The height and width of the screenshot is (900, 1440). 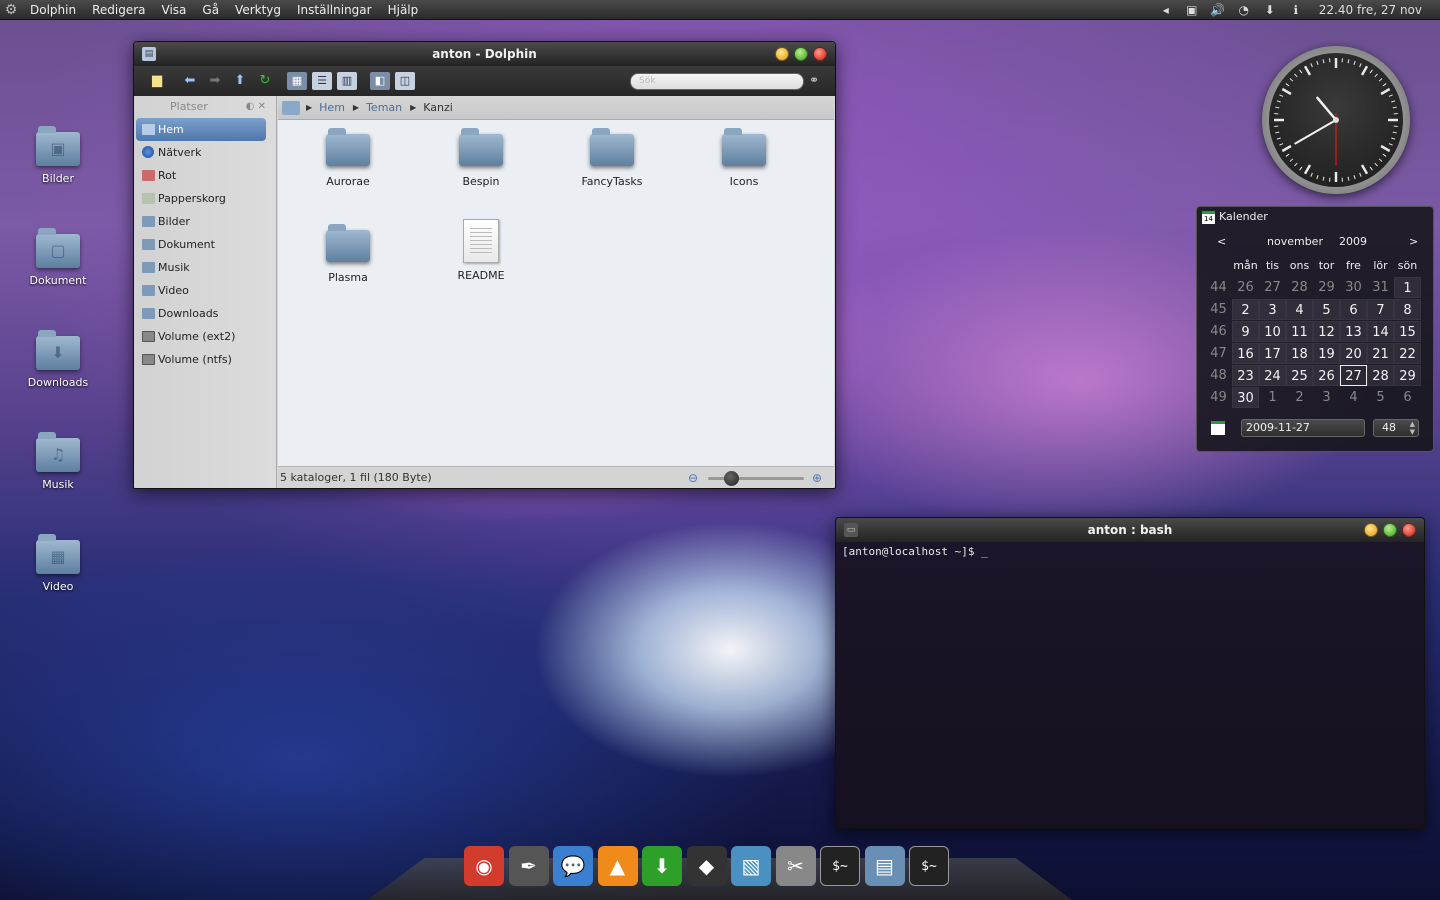 What do you see at coordinates (1296, 10) in the screenshot?
I see `info-icon: ℹ` at bounding box center [1296, 10].